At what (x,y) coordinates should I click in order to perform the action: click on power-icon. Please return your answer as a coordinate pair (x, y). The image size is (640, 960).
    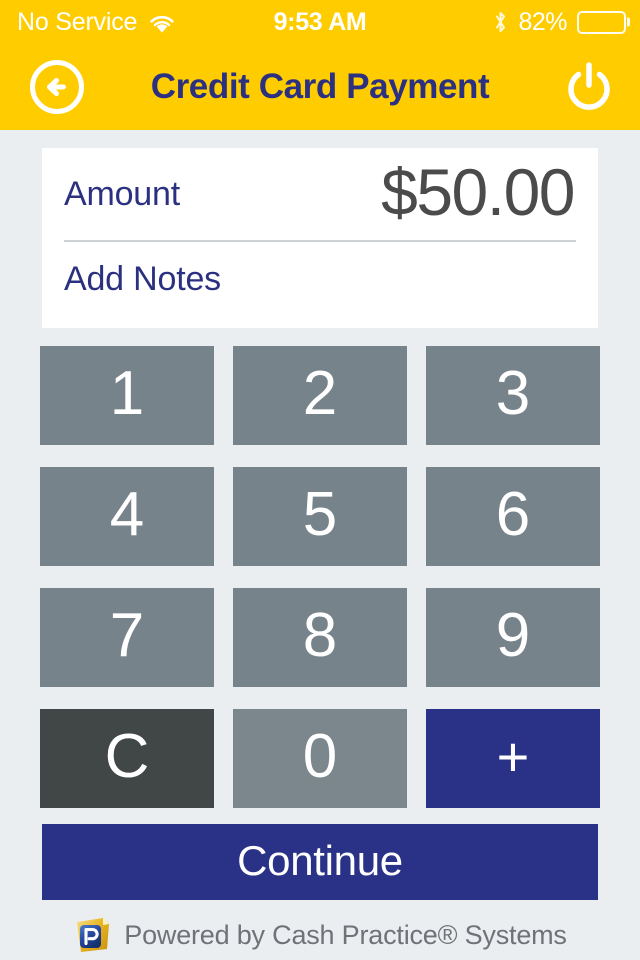
    Looking at the image, I should click on (589, 87).